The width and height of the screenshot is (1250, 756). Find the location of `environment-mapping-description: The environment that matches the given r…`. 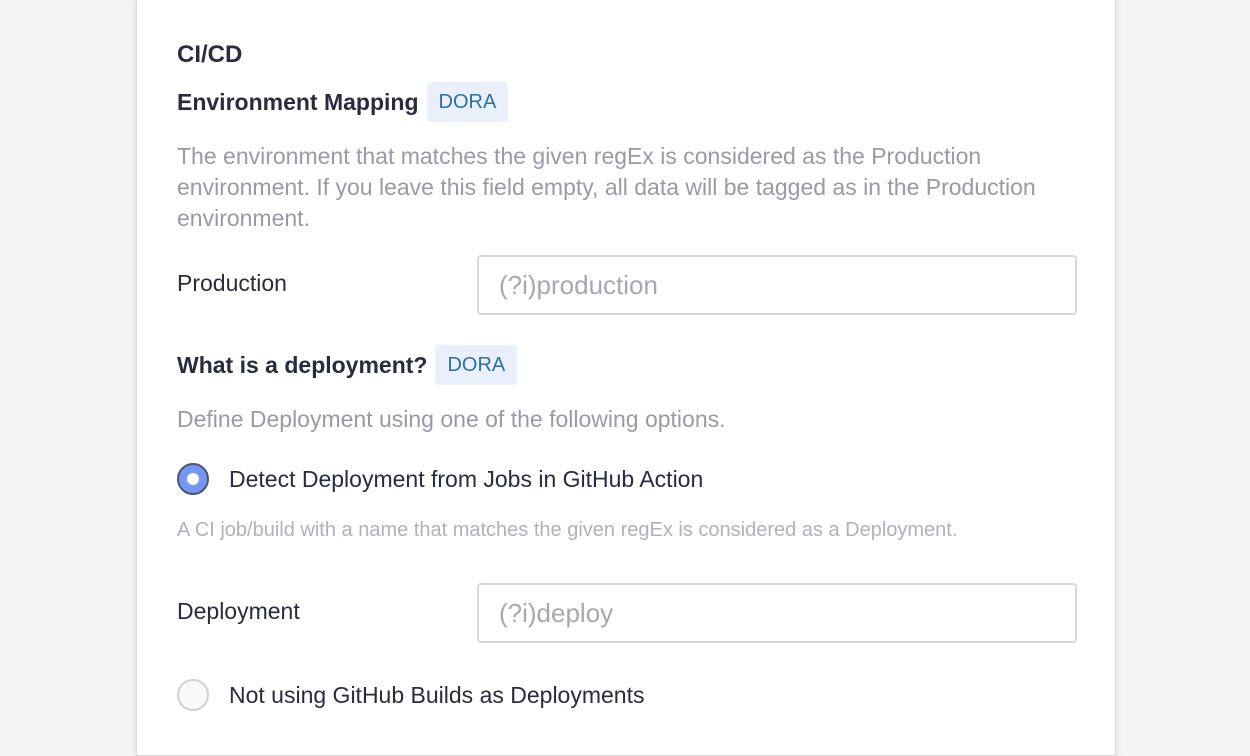

environment-mapping-description: The environment that matches the given r… is located at coordinates (606, 187).